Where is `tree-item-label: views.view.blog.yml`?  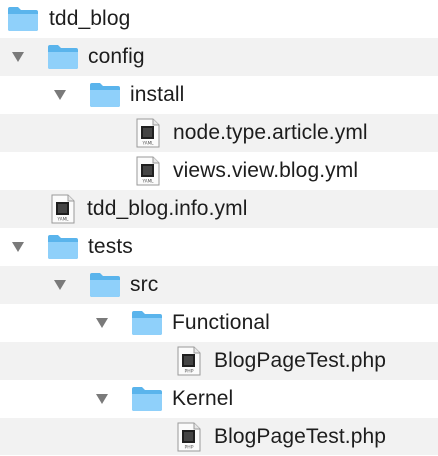 tree-item-label: views.view.blog.yml is located at coordinates (266, 170).